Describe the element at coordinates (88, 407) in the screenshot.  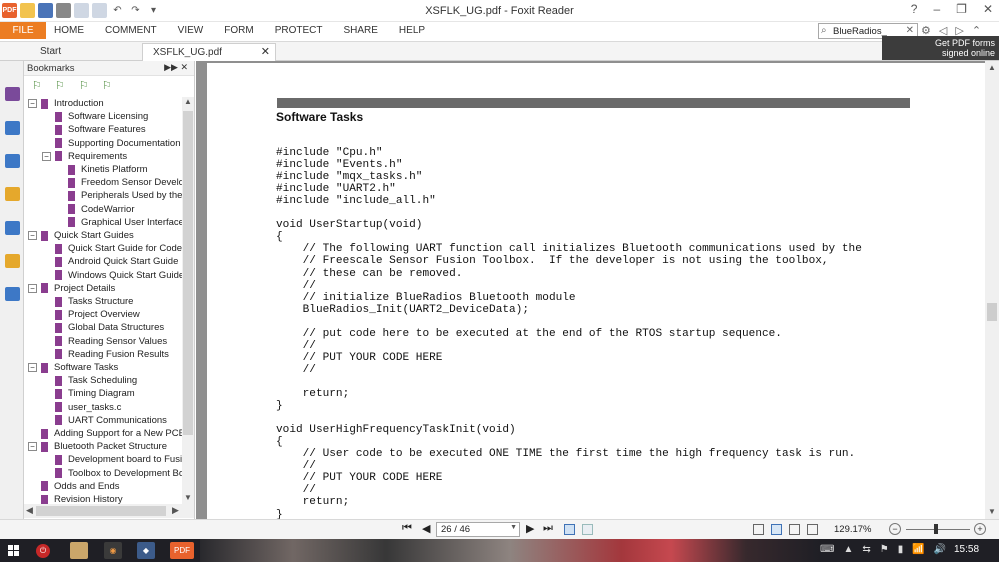
I see `bookmark-item: user_tasks.c` at that location.